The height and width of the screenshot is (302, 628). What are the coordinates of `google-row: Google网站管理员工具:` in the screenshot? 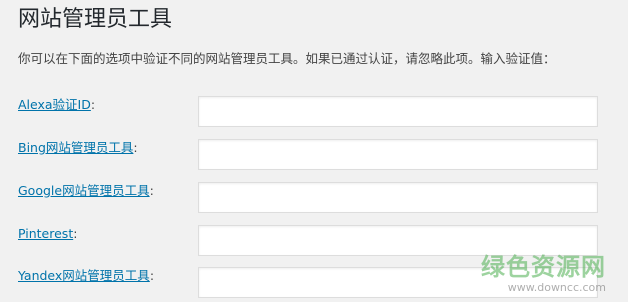 It's located at (314, 197).